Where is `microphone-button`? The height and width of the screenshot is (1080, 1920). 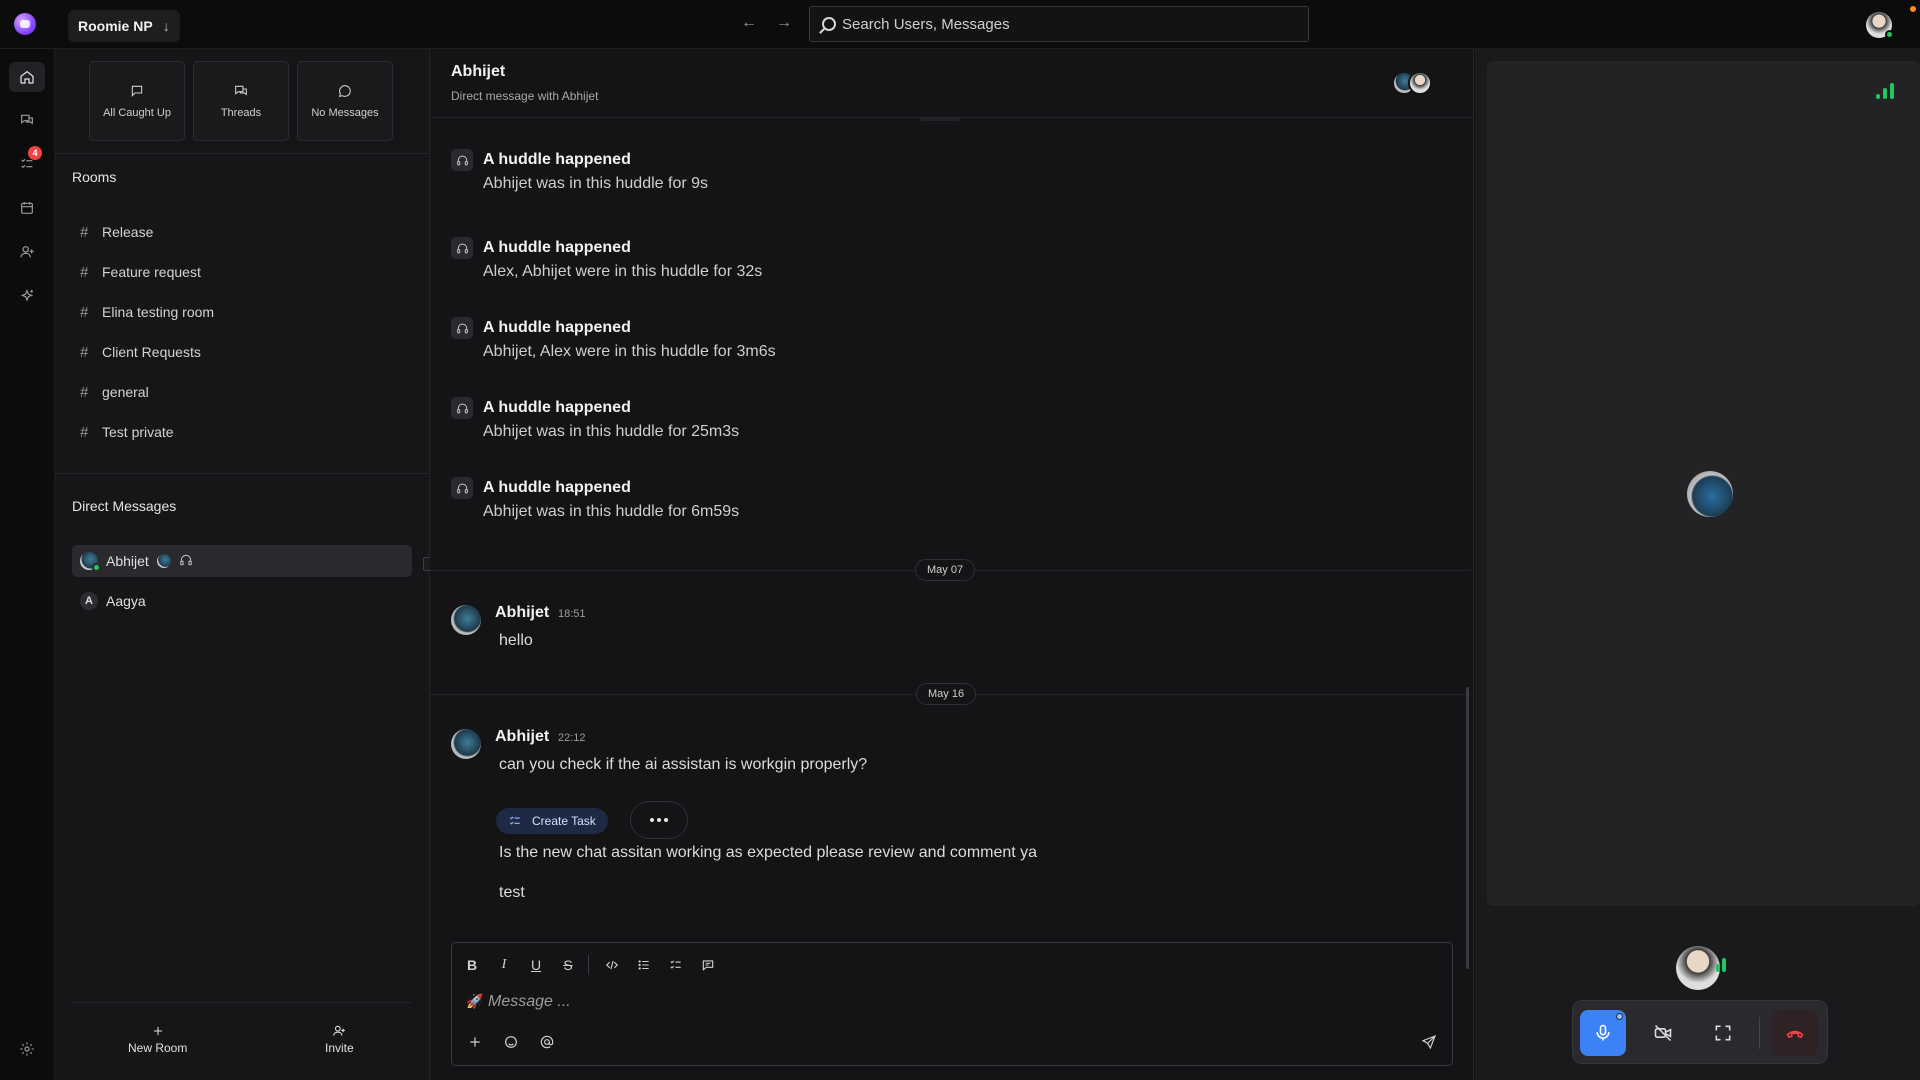
microphone-button is located at coordinates (1603, 1033).